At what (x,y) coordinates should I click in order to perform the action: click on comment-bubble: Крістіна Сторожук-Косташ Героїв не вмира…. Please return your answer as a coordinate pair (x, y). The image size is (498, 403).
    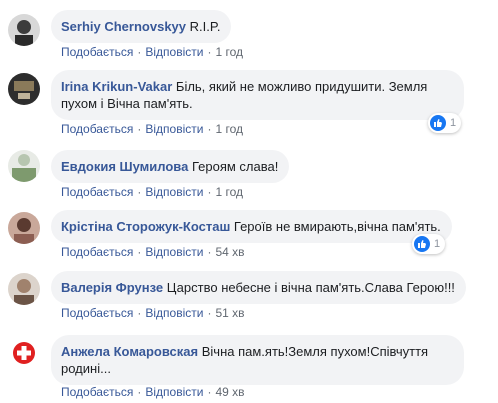
    Looking at the image, I should click on (251, 226).